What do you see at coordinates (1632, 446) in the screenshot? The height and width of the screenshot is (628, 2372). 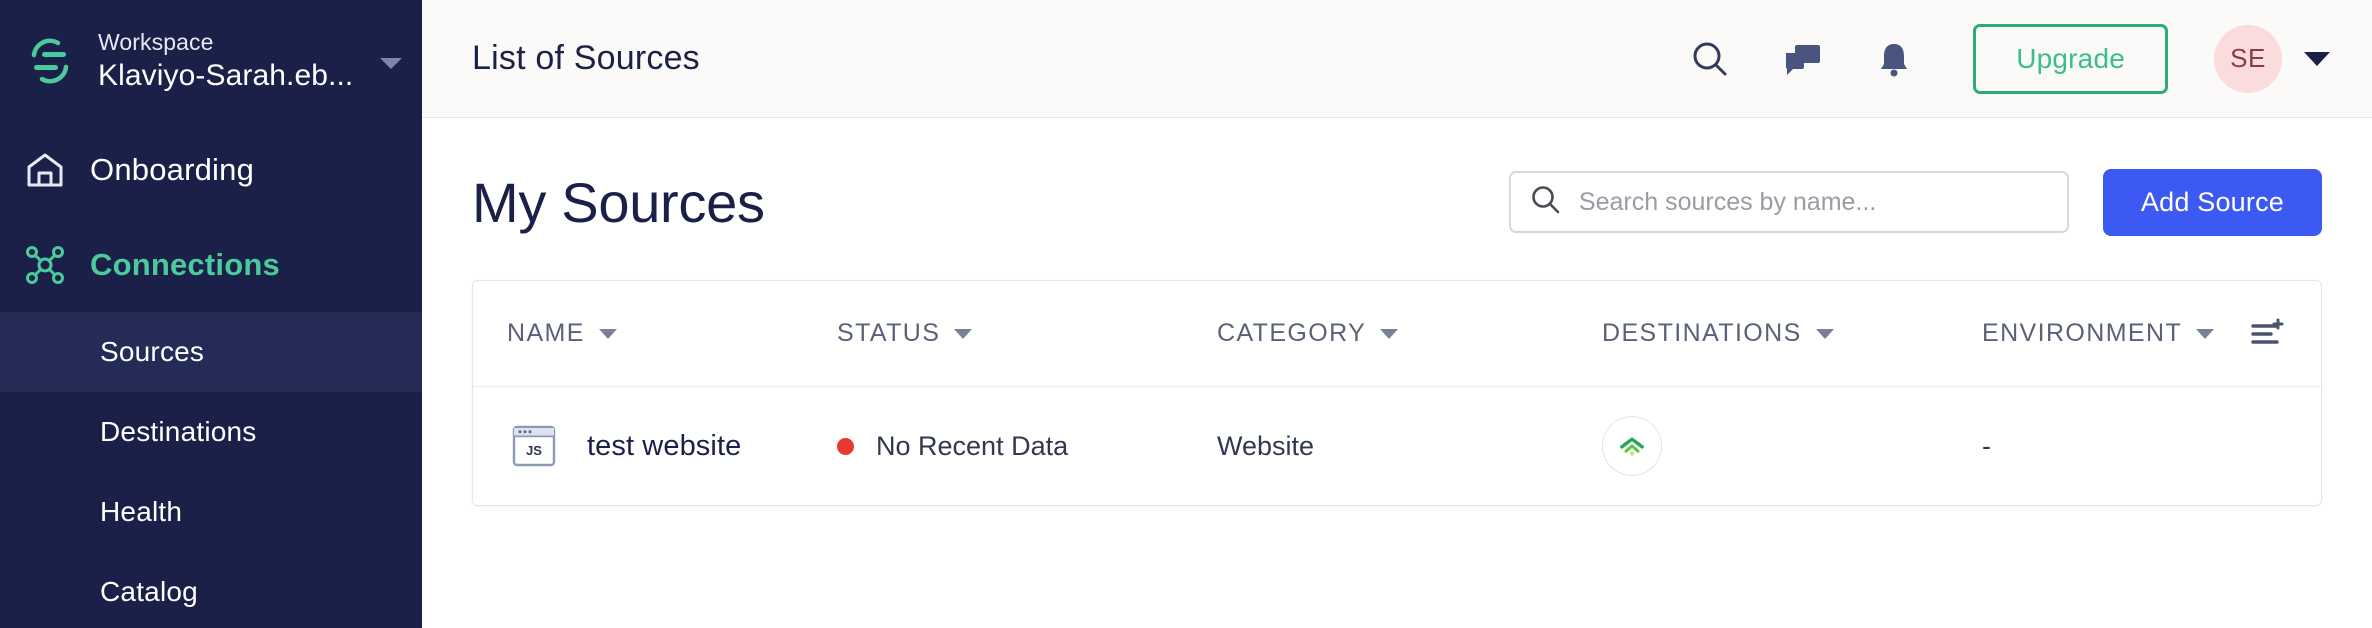 I see `wifi-signal-icon` at bounding box center [1632, 446].